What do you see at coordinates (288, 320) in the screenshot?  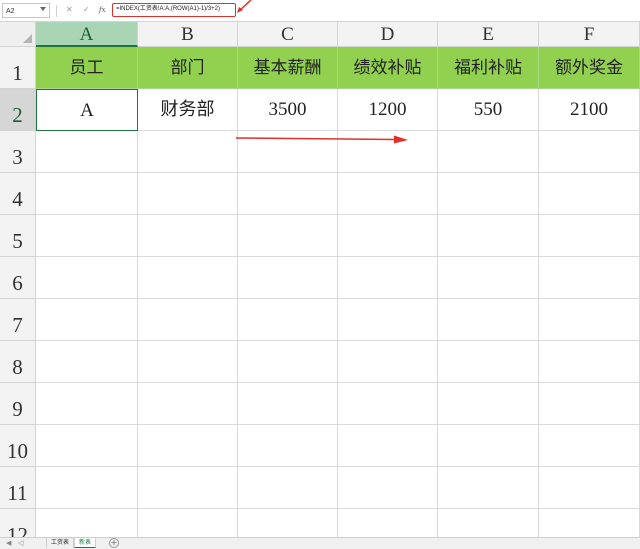 I see `cell-c7` at bounding box center [288, 320].